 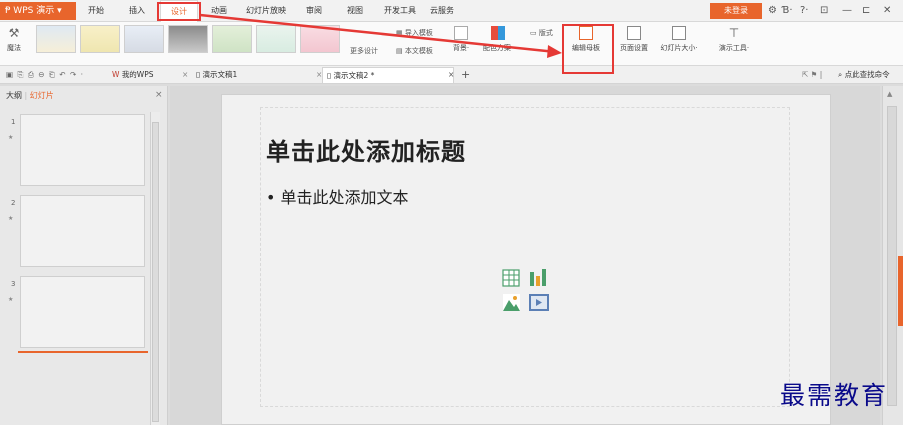 What do you see at coordinates (380, 35) in the screenshot?
I see `annotation-arrow` at bounding box center [380, 35].